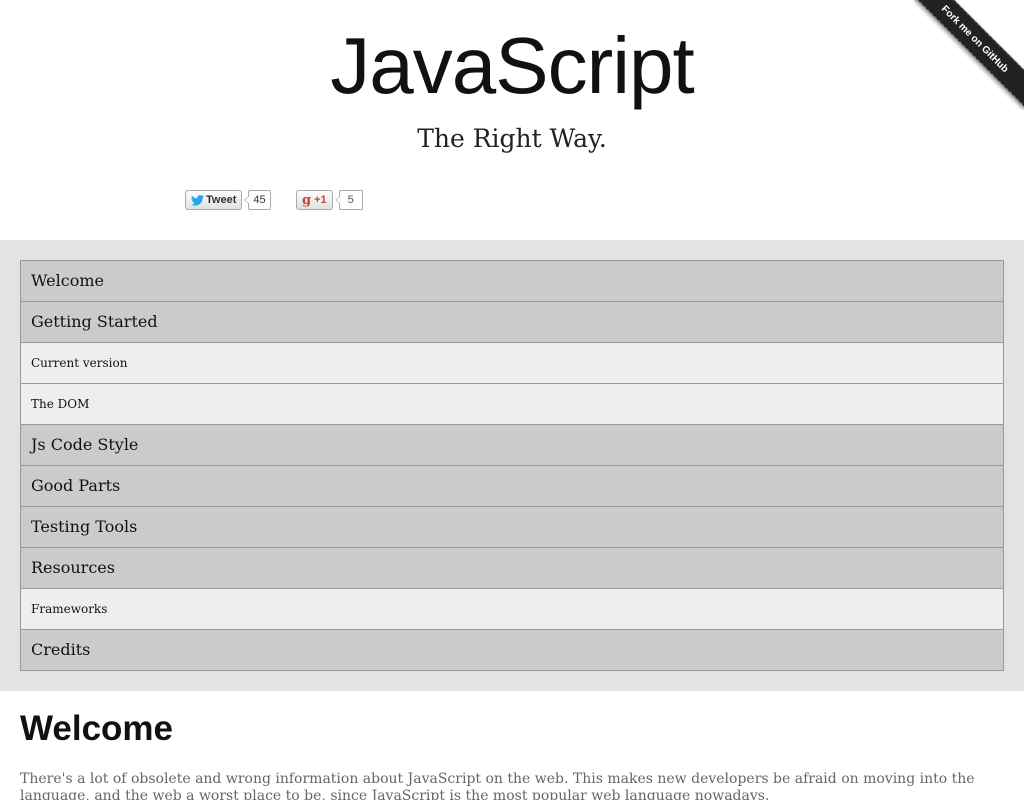 This screenshot has height=800, width=1024. What do you see at coordinates (348, 200) in the screenshot?
I see `gplus-count: 5` at bounding box center [348, 200].